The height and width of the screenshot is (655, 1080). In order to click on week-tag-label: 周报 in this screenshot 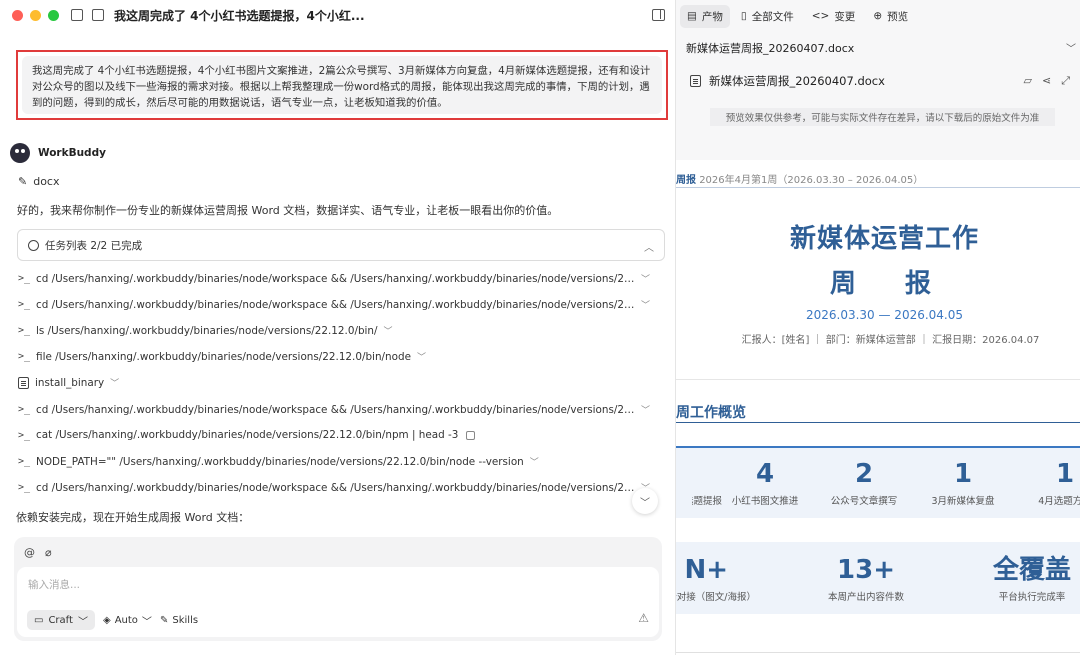, I will do `click(686, 180)`.